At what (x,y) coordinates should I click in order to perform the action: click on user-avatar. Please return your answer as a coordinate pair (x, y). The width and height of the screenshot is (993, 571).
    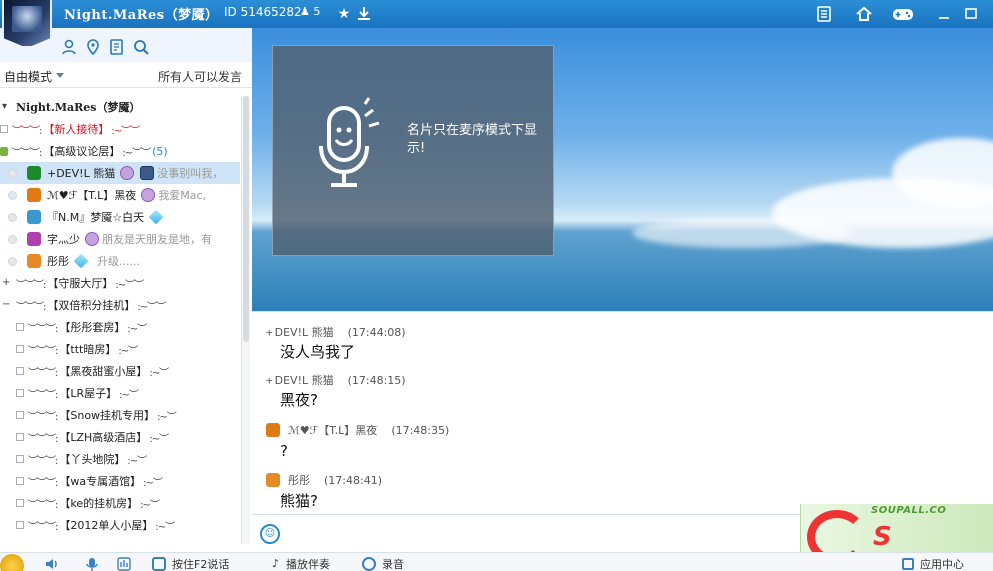
    Looking at the image, I should click on (34, 239).